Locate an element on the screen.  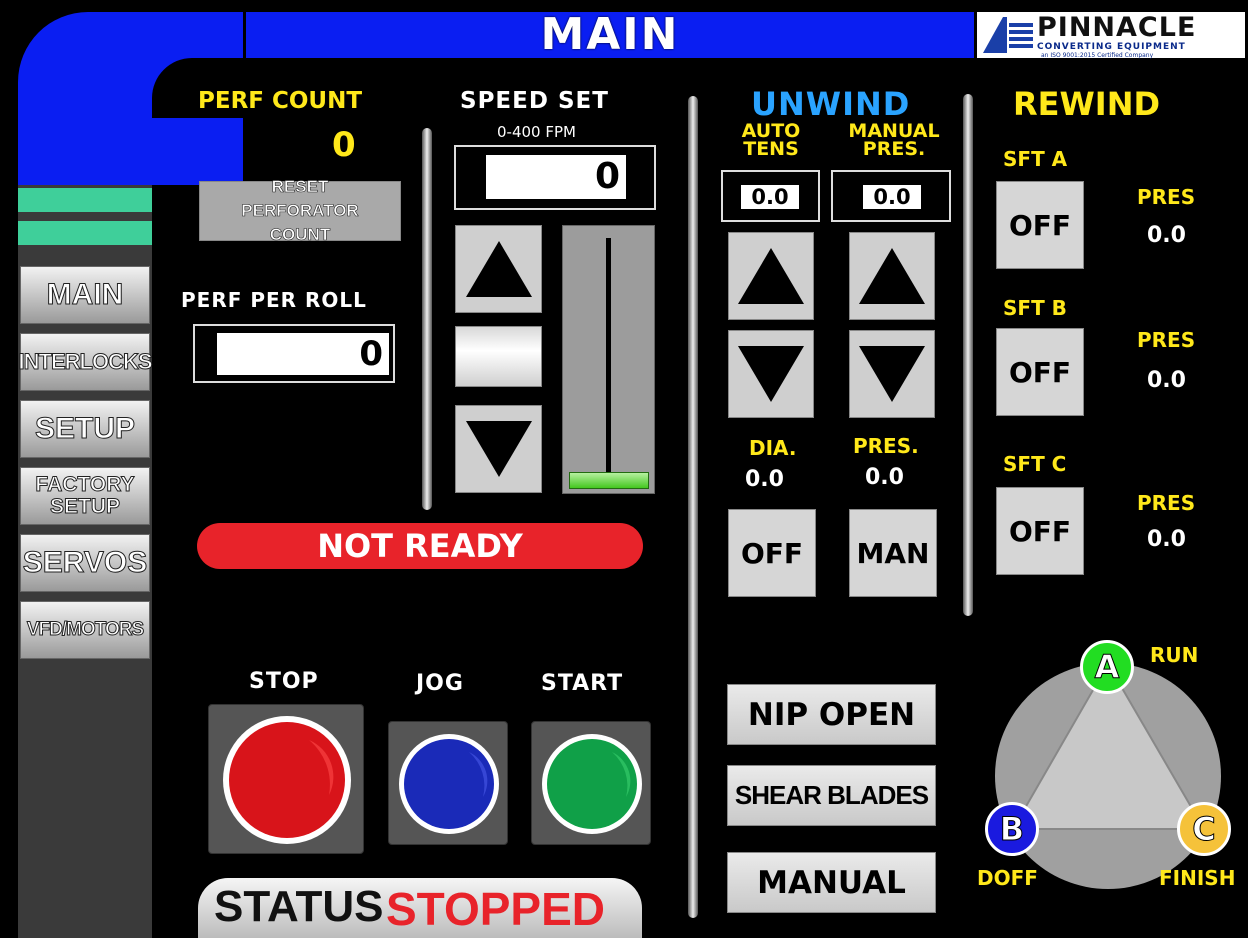
start-circle-icon is located at coordinates (592, 784).